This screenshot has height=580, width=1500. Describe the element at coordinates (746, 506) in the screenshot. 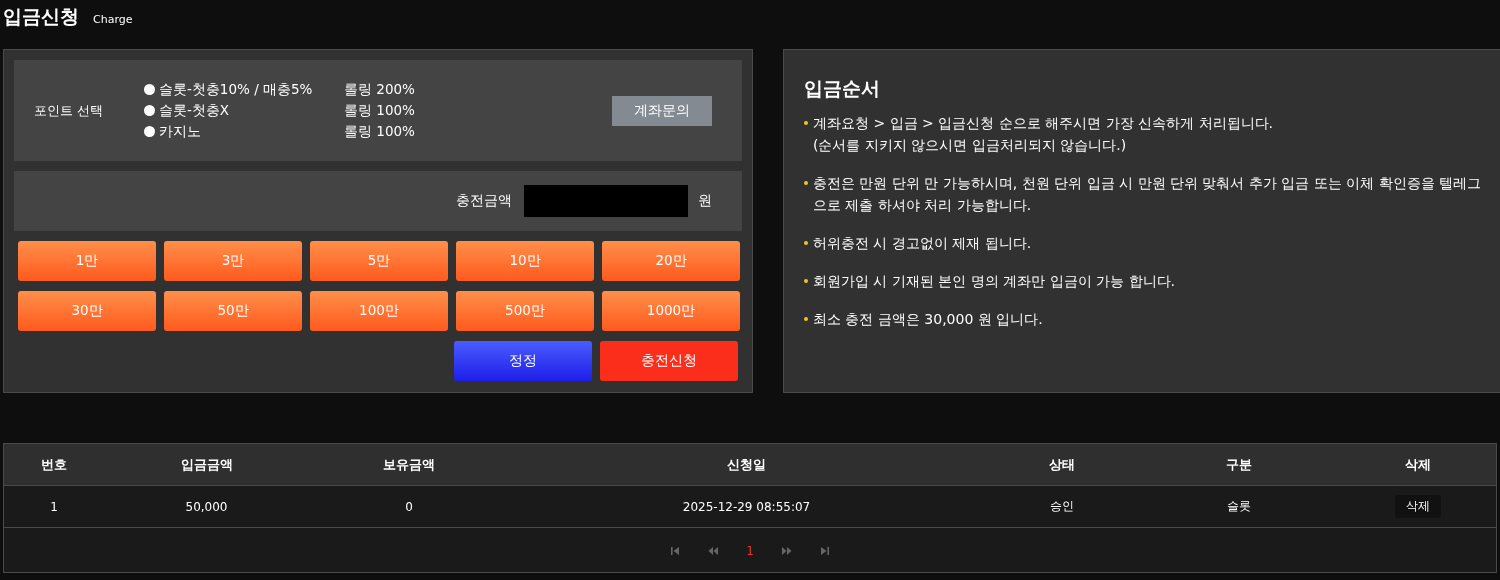

I see `table-cell-text: 2025-12-29 08:55:07` at that location.